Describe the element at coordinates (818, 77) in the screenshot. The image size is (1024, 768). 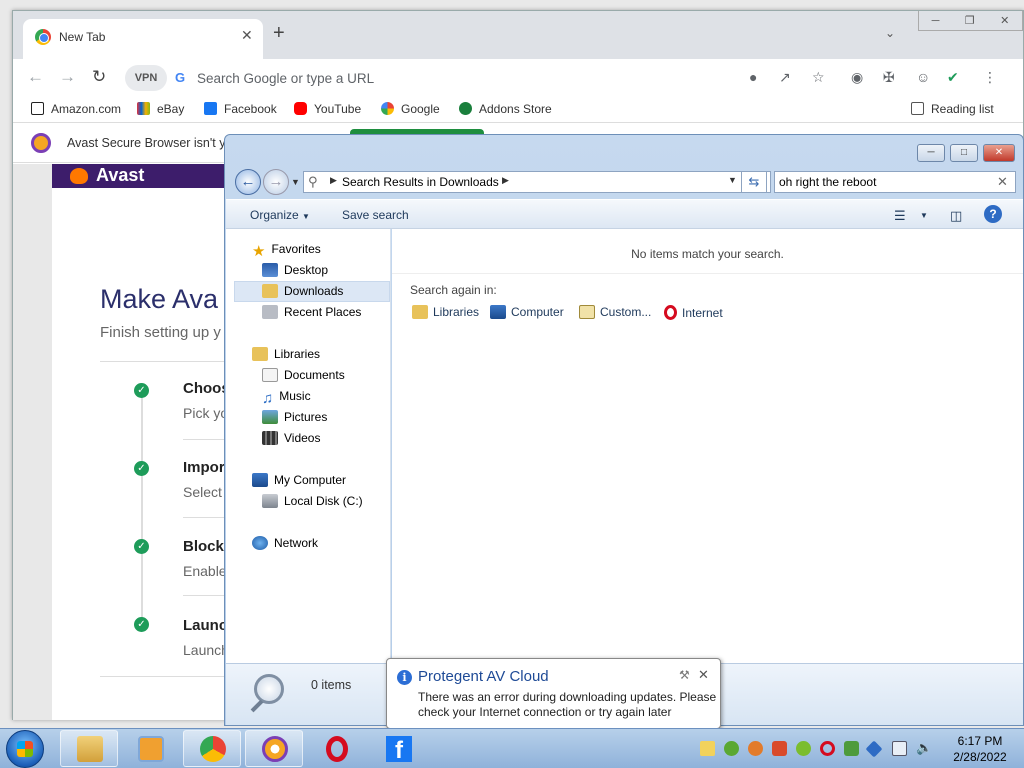
I see `star-bookmark-icon: ☆` at that location.